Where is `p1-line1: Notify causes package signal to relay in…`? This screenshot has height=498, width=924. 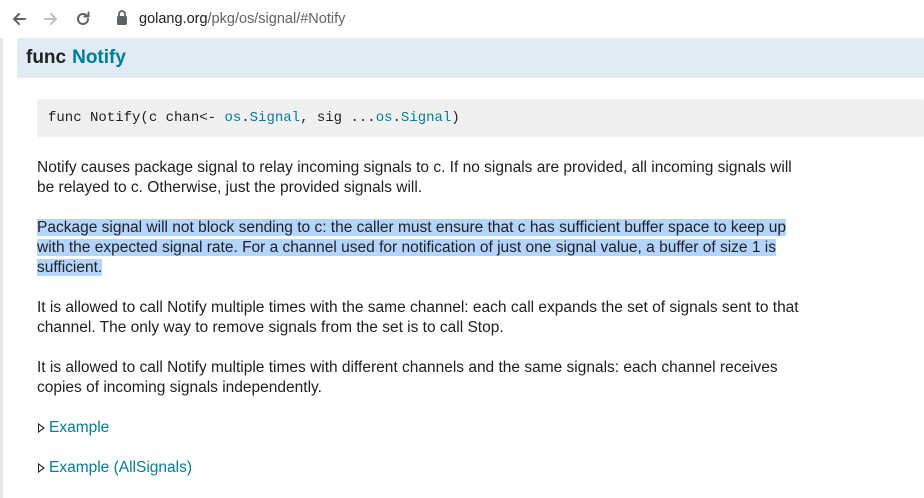 p1-line1: Notify causes package signal to relay in… is located at coordinates (414, 167).